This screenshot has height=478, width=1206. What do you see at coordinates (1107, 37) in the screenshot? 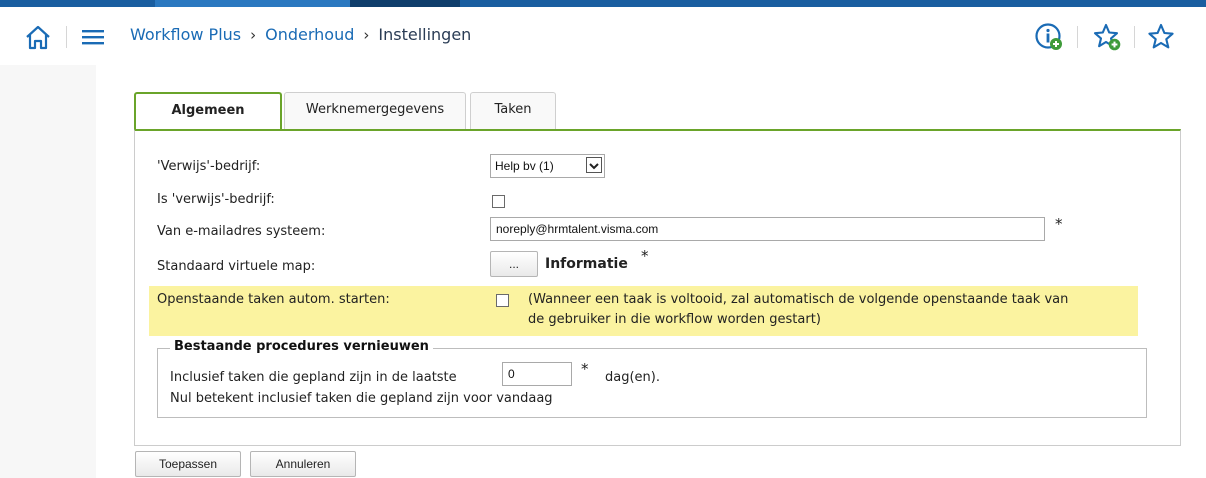
I see `favorite-add-icon` at bounding box center [1107, 37].